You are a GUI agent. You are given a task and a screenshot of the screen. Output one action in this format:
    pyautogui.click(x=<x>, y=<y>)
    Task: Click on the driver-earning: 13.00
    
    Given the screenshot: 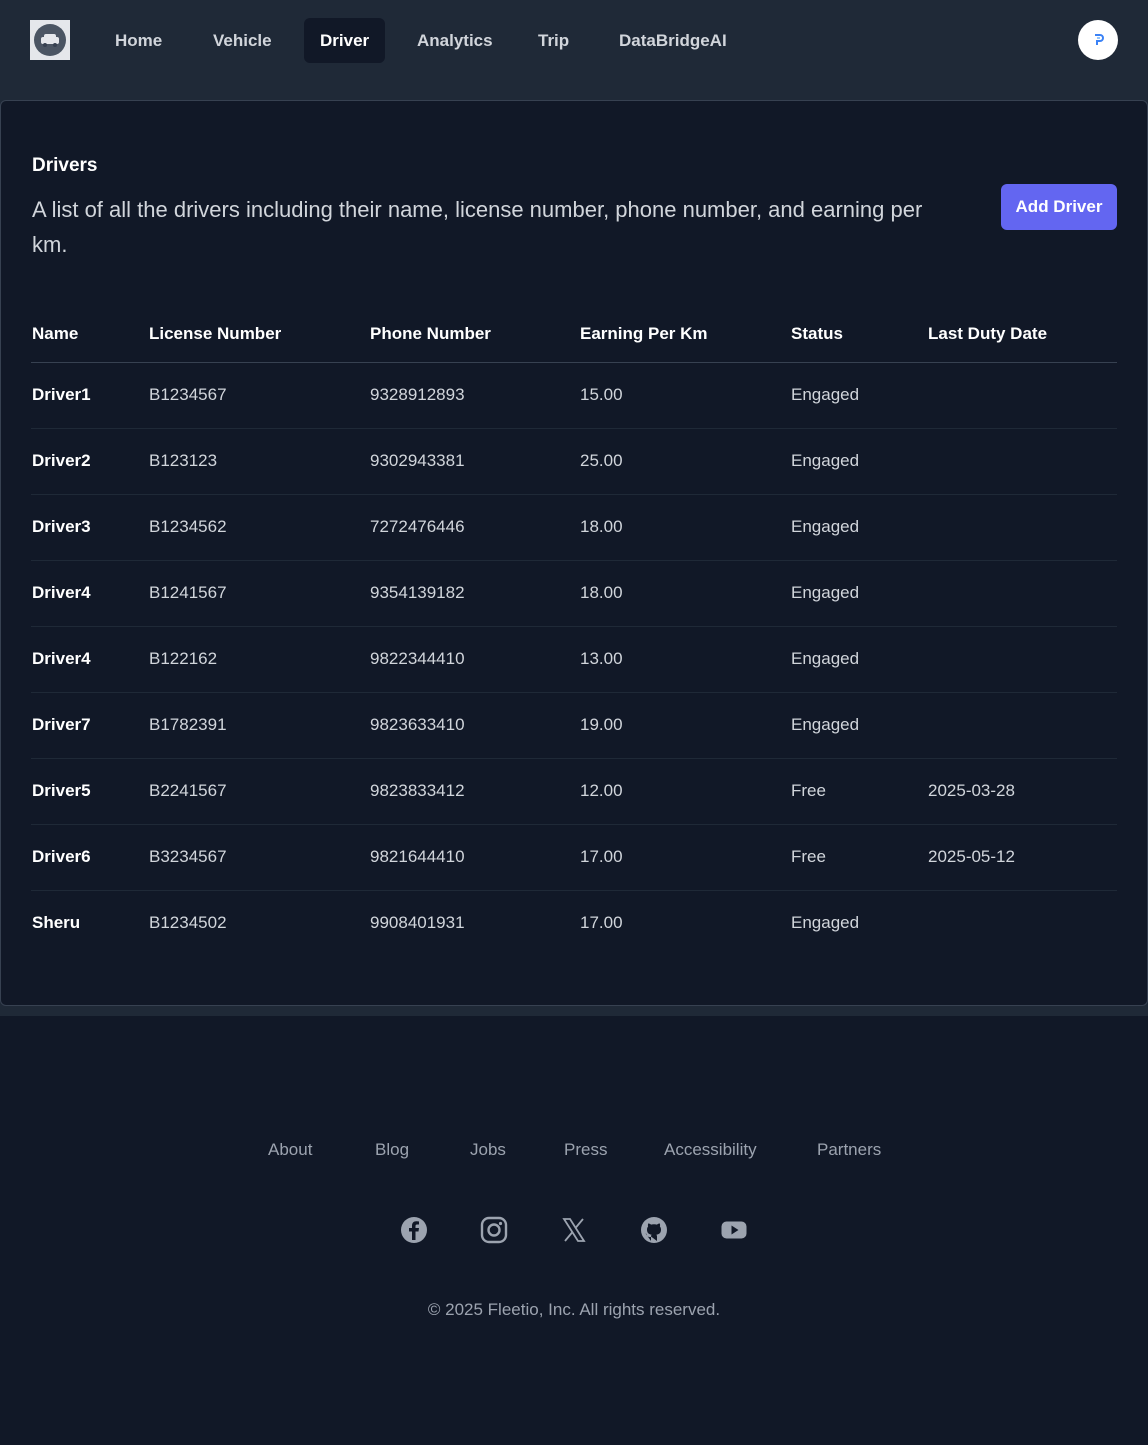 What is the action you would take?
    pyautogui.click(x=601, y=658)
    